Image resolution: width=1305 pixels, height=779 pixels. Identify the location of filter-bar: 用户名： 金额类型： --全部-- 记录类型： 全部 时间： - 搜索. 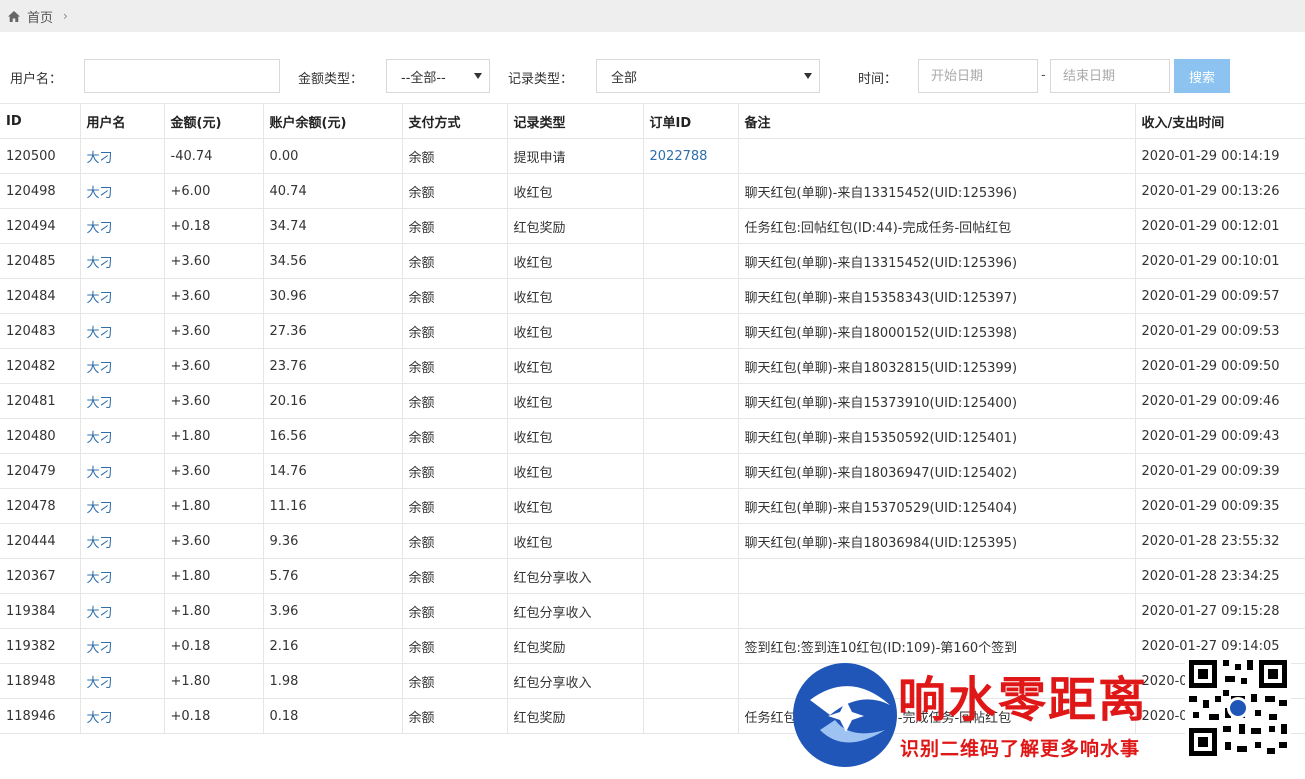
(652, 67).